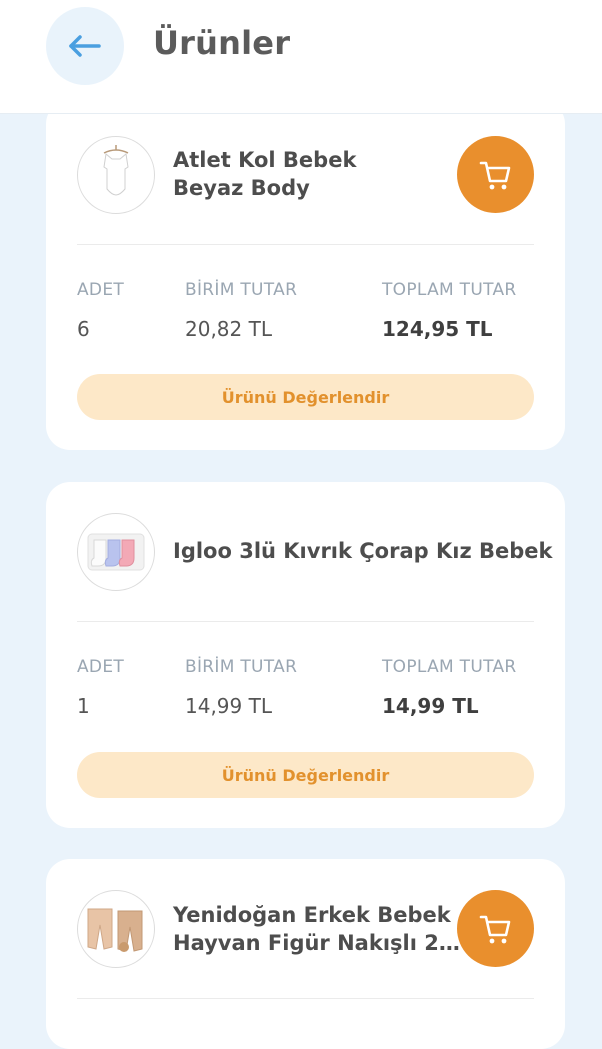 The image size is (602, 1049). I want to click on socks-image, so click(116, 552).